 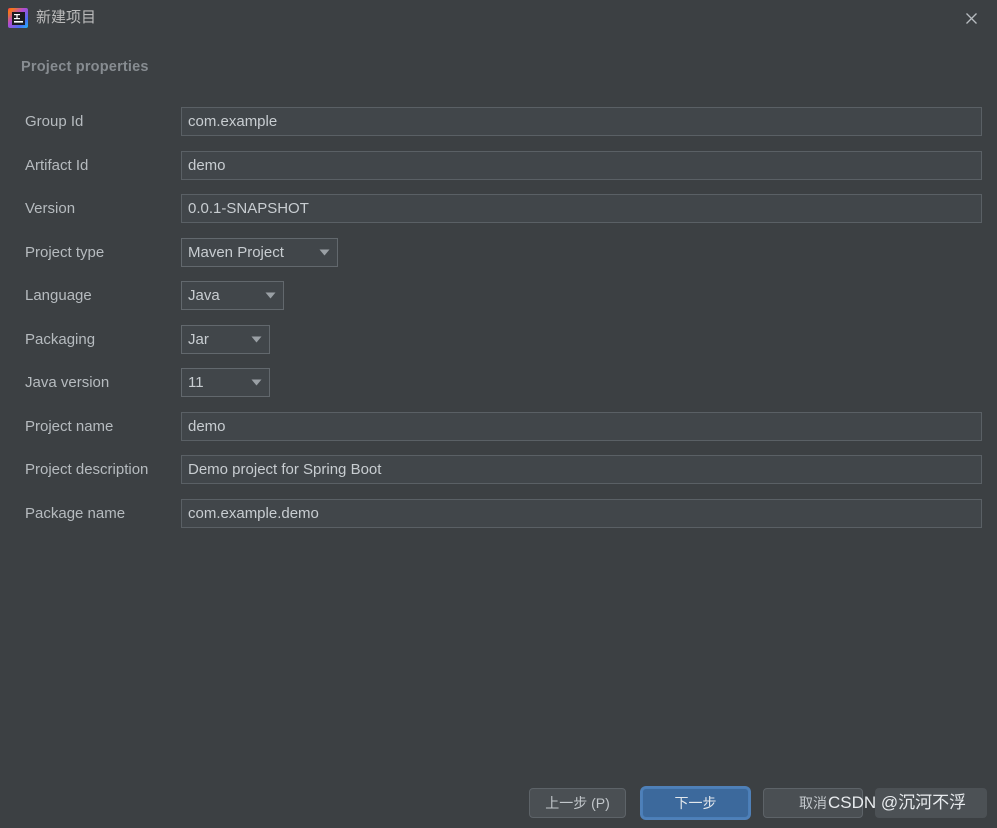 I want to click on label-packaging: Packaging, so click(x=60, y=339).